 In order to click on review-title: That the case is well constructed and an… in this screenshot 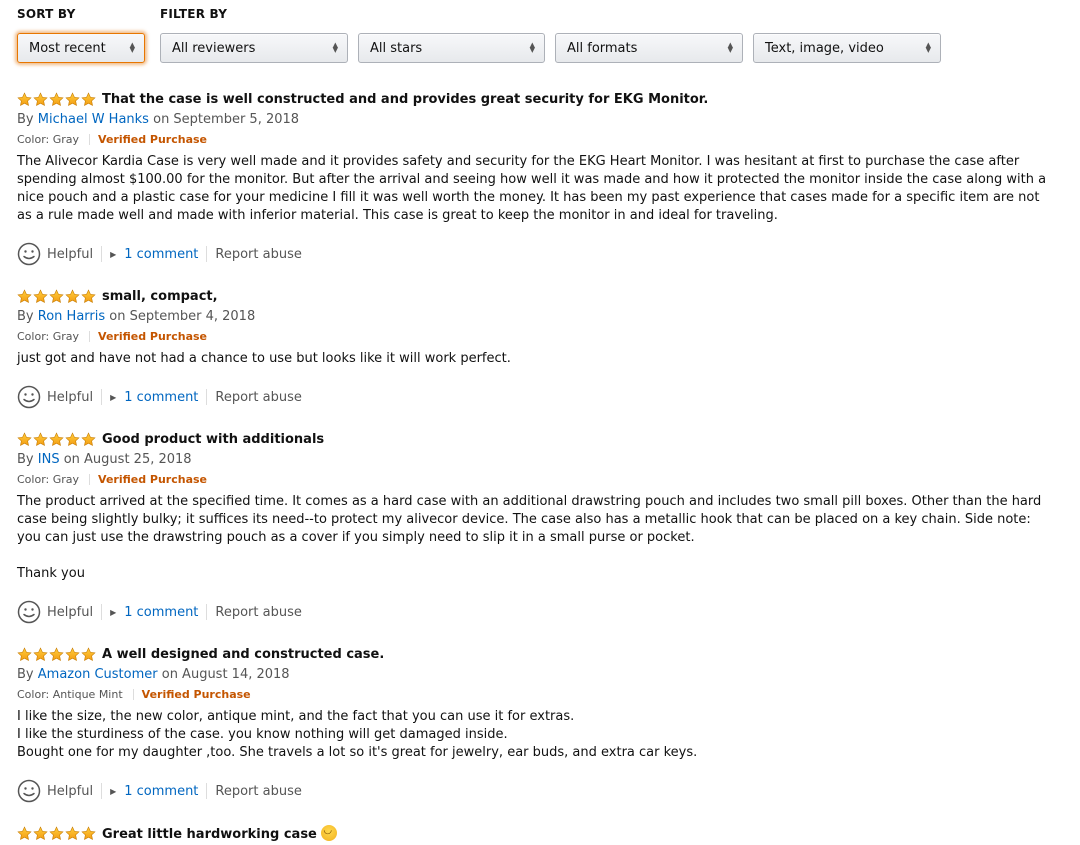, I will do `click(405, 99)`.